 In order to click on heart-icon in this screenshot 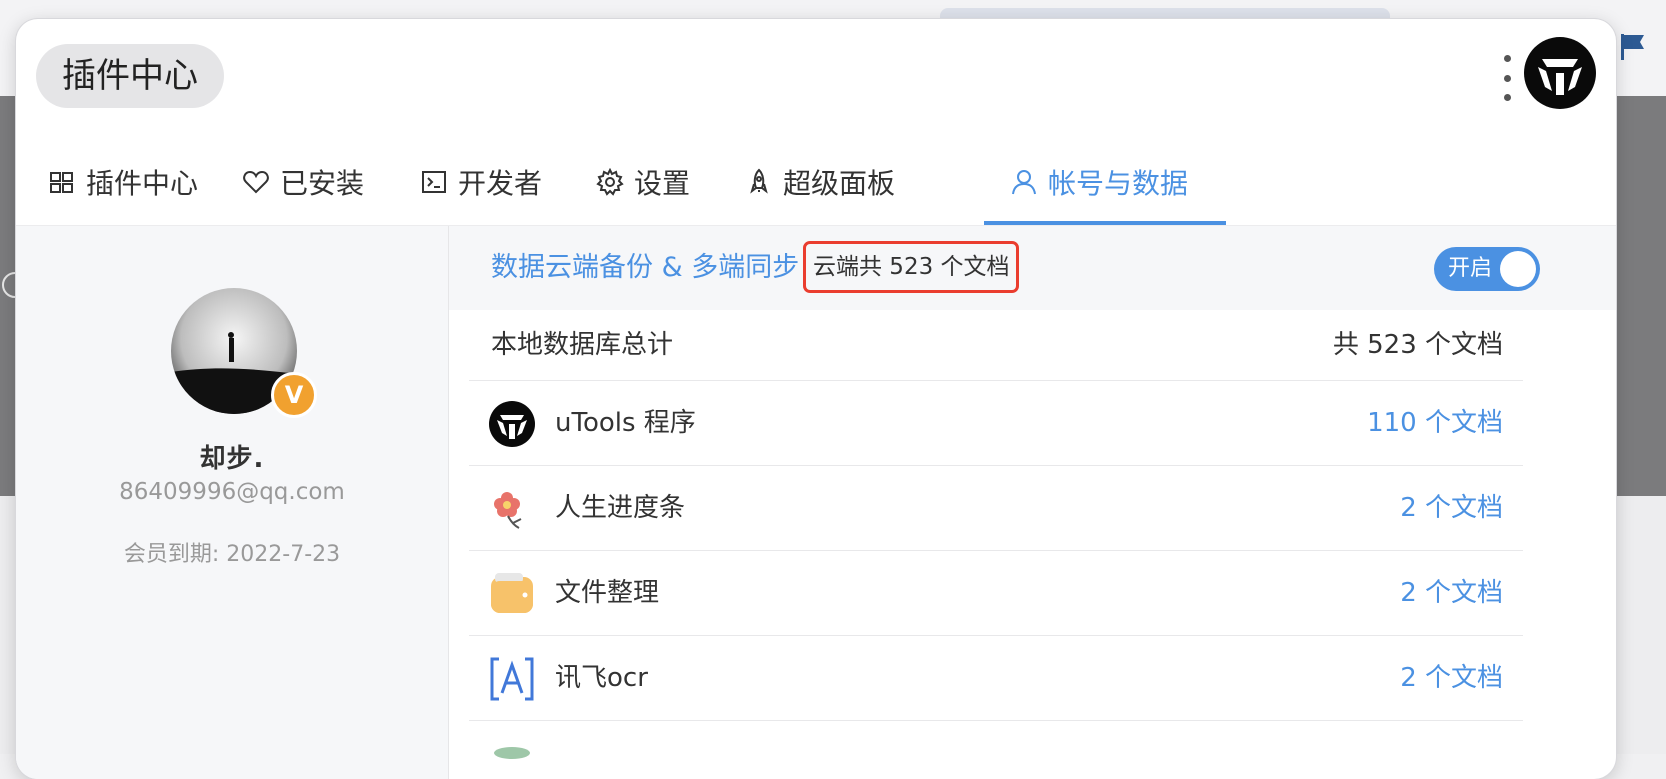, I will do `click(256, 182)`.